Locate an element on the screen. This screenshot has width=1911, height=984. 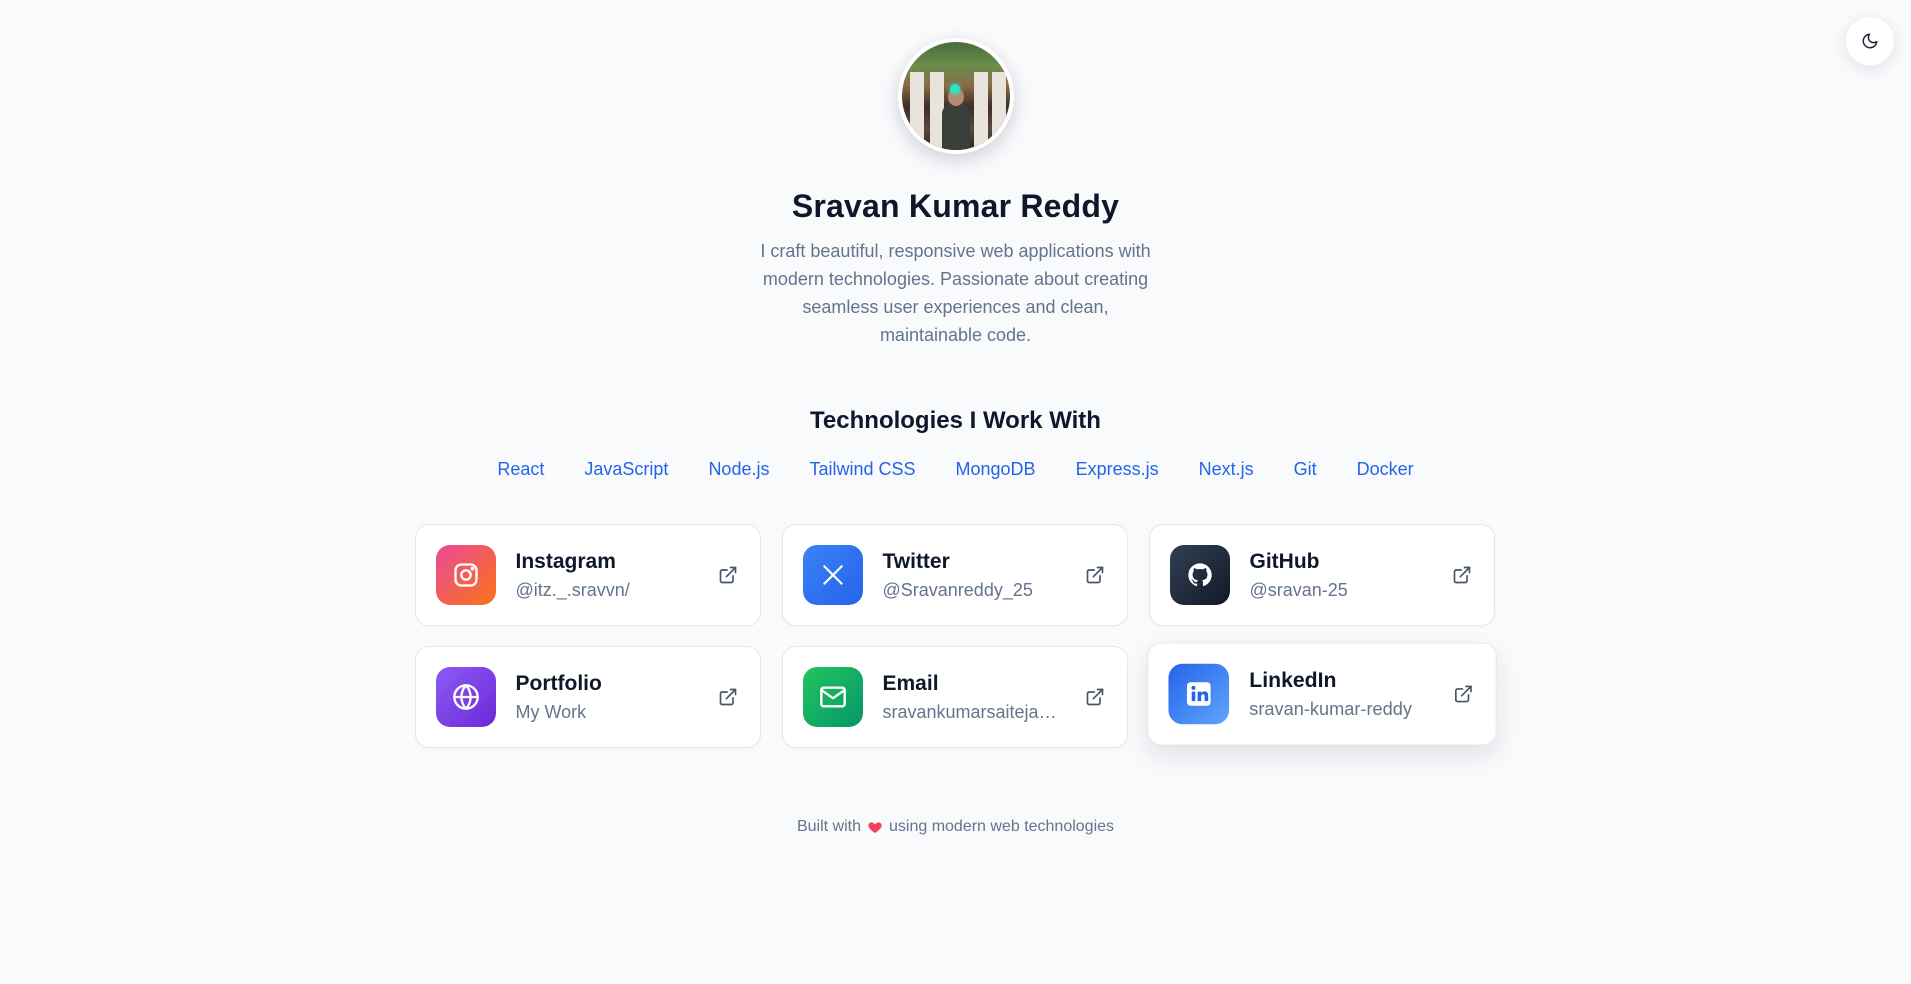
theme-toggle-button is located at coordinates (1870, 41).